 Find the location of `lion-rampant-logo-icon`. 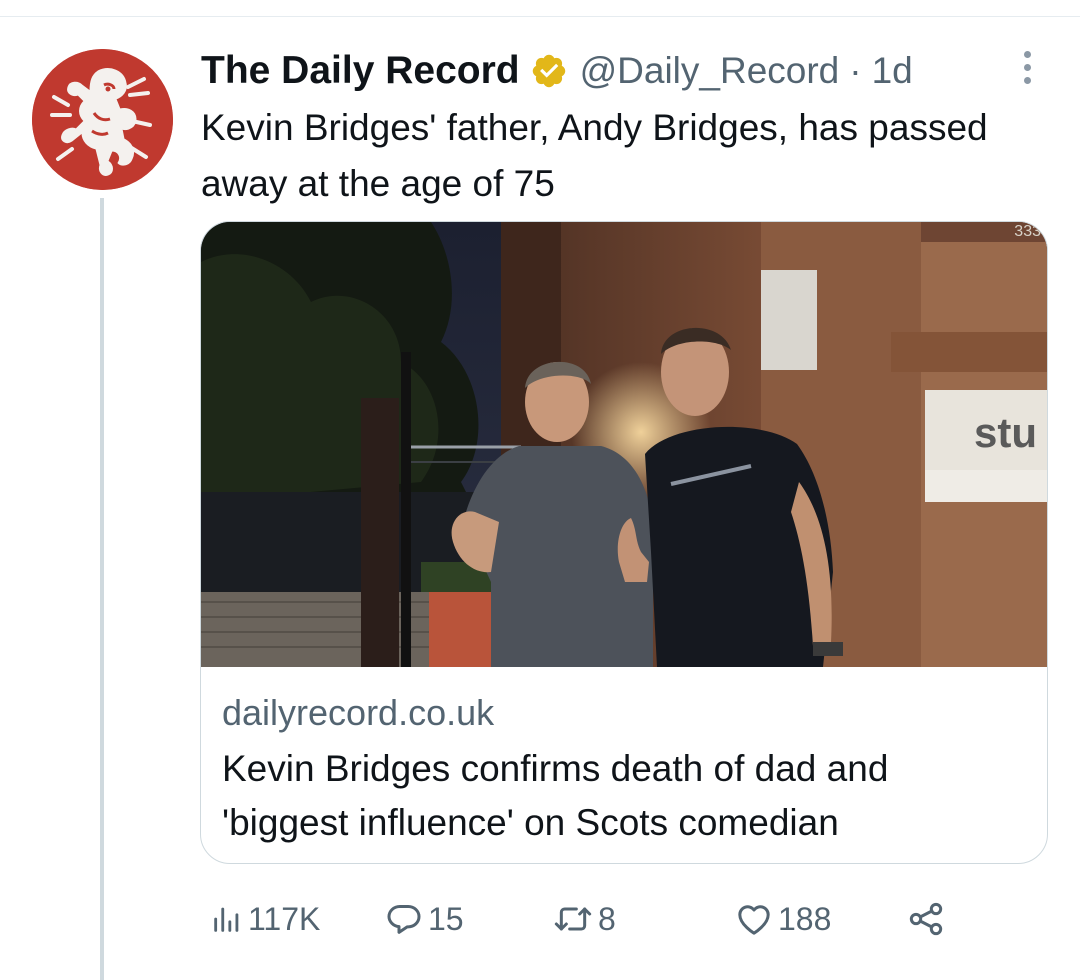

lion-rampant-logo-icon is located at coordinates (102, 119).